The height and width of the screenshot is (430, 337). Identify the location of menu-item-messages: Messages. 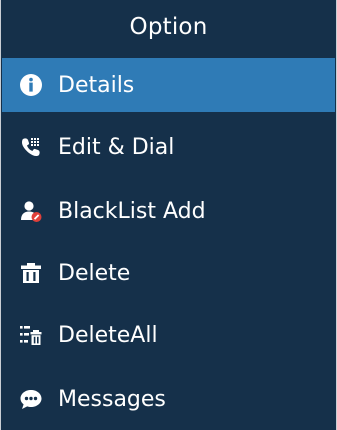
(168, 399).